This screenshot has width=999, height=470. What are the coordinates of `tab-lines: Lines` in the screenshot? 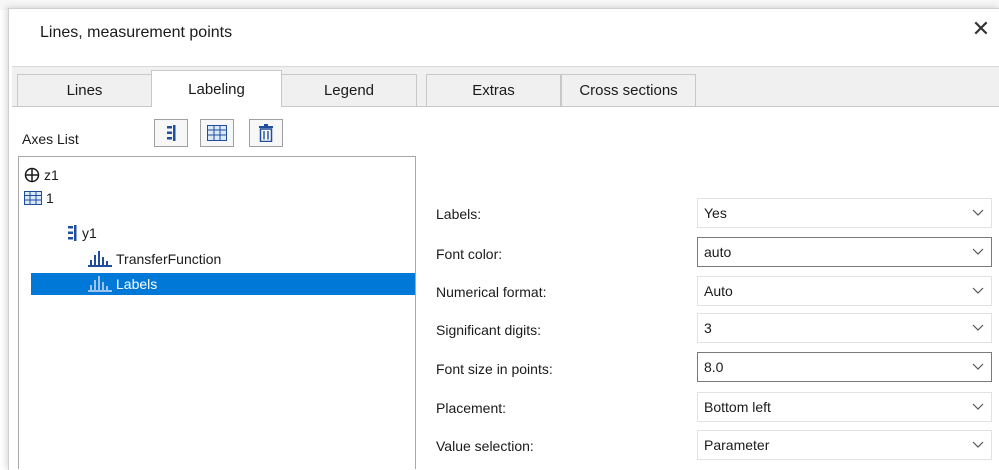 It's located at (84, 90).